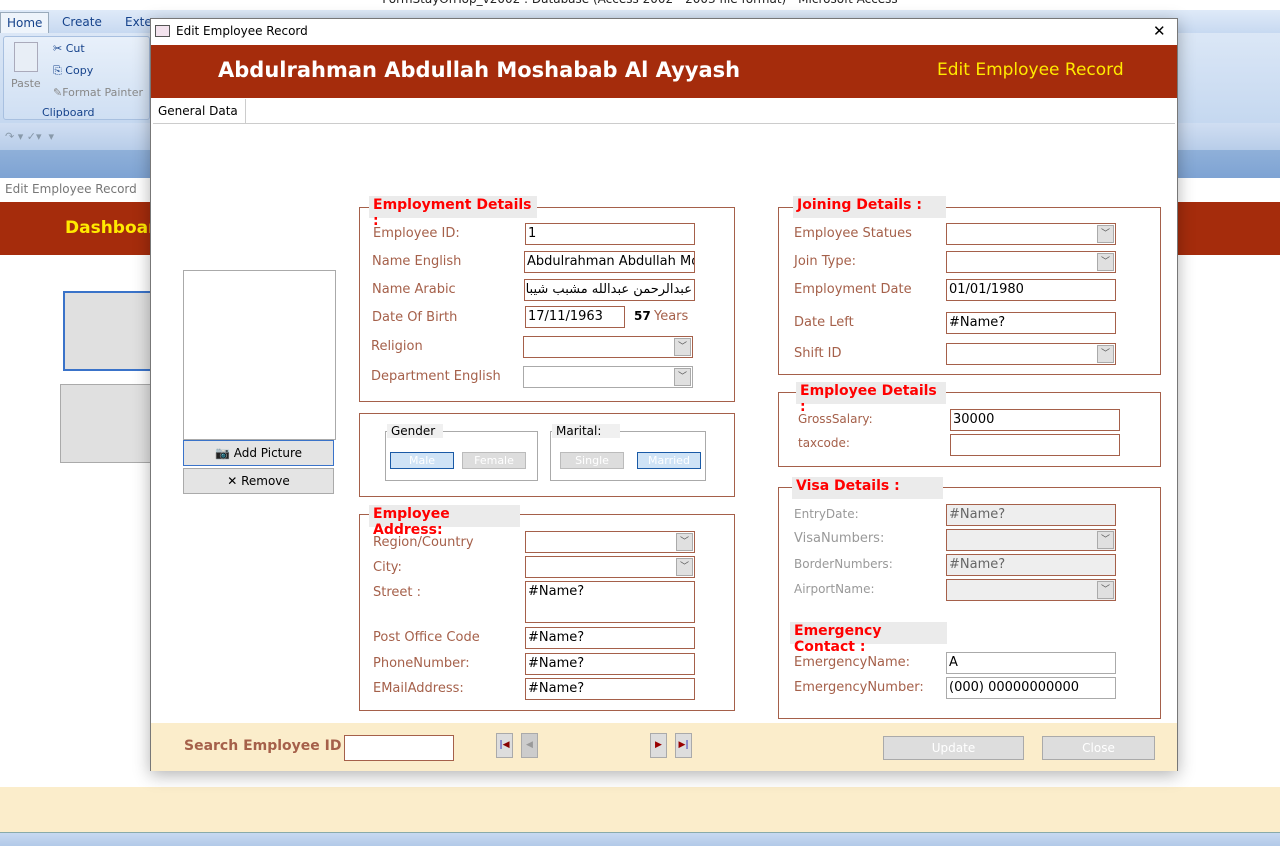  Describe the element at coordinates (664, 110) in the screenshot. I see `tab-strip` at that location.